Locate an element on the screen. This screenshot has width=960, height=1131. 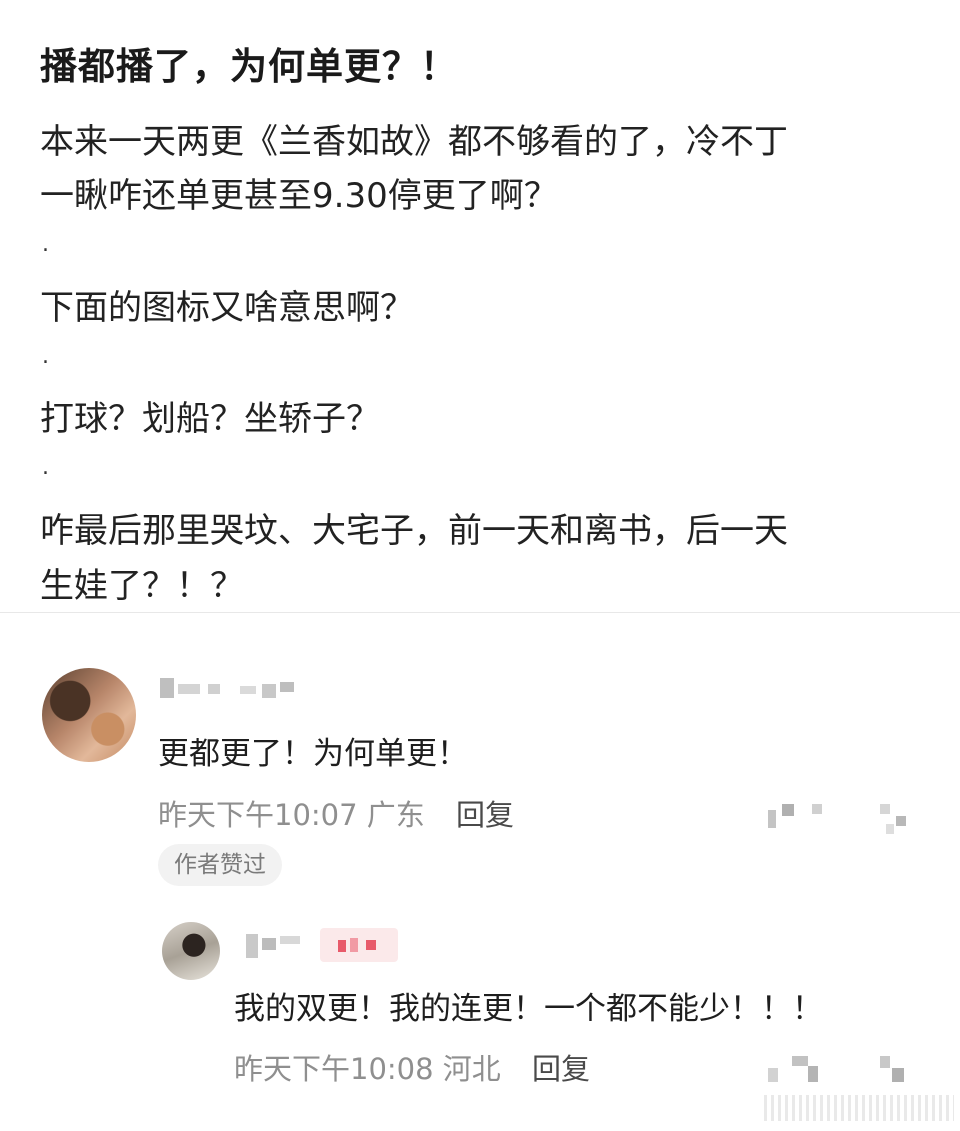
comment-meta: 昨天下午10:07 广东 回复 is located at coordinates (336, 813).